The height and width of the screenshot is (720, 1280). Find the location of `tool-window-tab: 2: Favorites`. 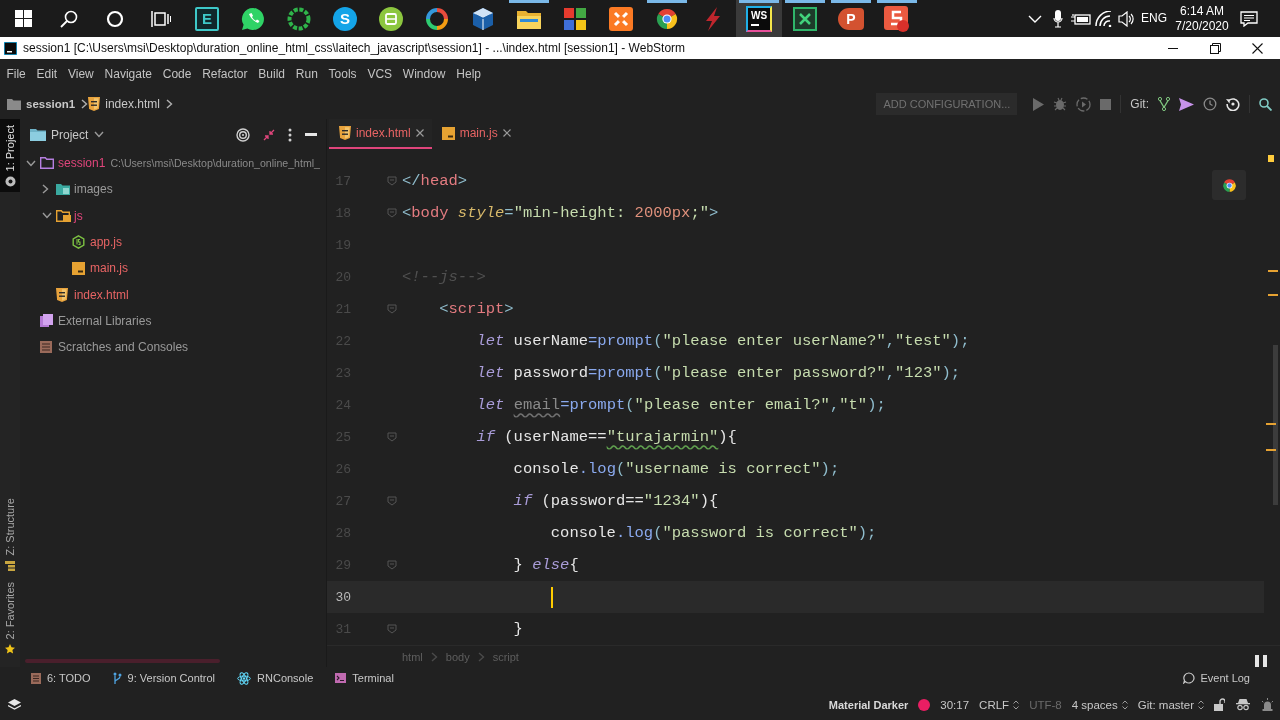

tool-window-tab: 2: Favorites is located at coordinates (10, 617).